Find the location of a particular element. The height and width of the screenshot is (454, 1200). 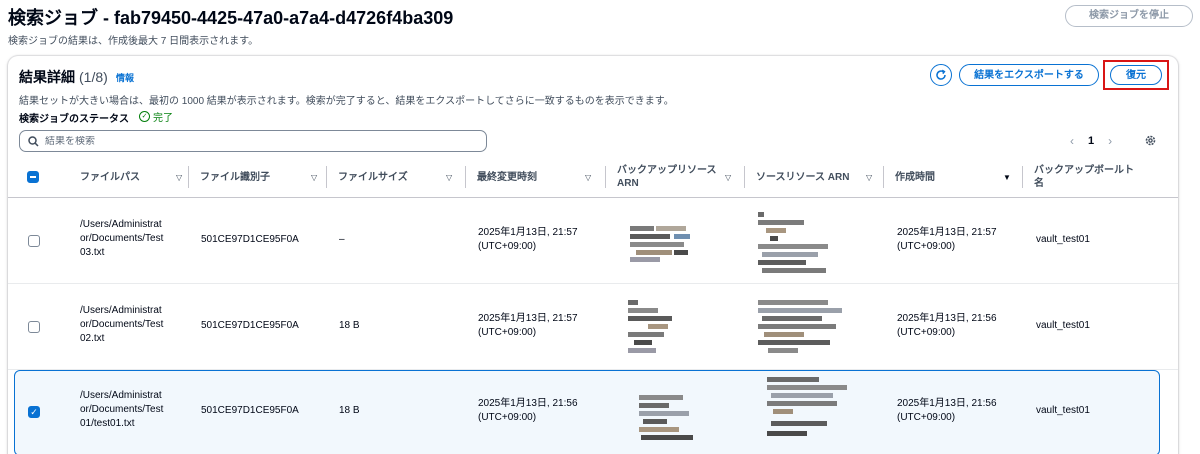

column-header-file-id: ファイル識別子 ▽ is located at coordinates (256, 177).